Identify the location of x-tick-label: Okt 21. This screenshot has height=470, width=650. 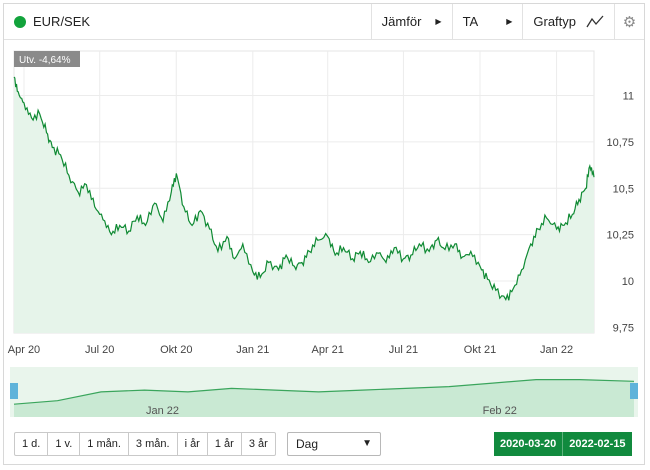
(480, 350).